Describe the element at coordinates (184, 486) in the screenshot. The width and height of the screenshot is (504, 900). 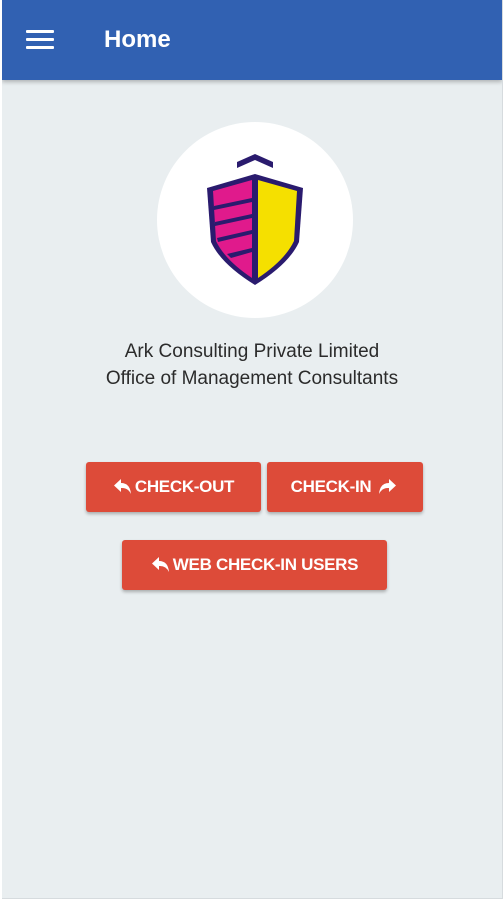
I see `check-out-label: CHECK-OUT` at that location.